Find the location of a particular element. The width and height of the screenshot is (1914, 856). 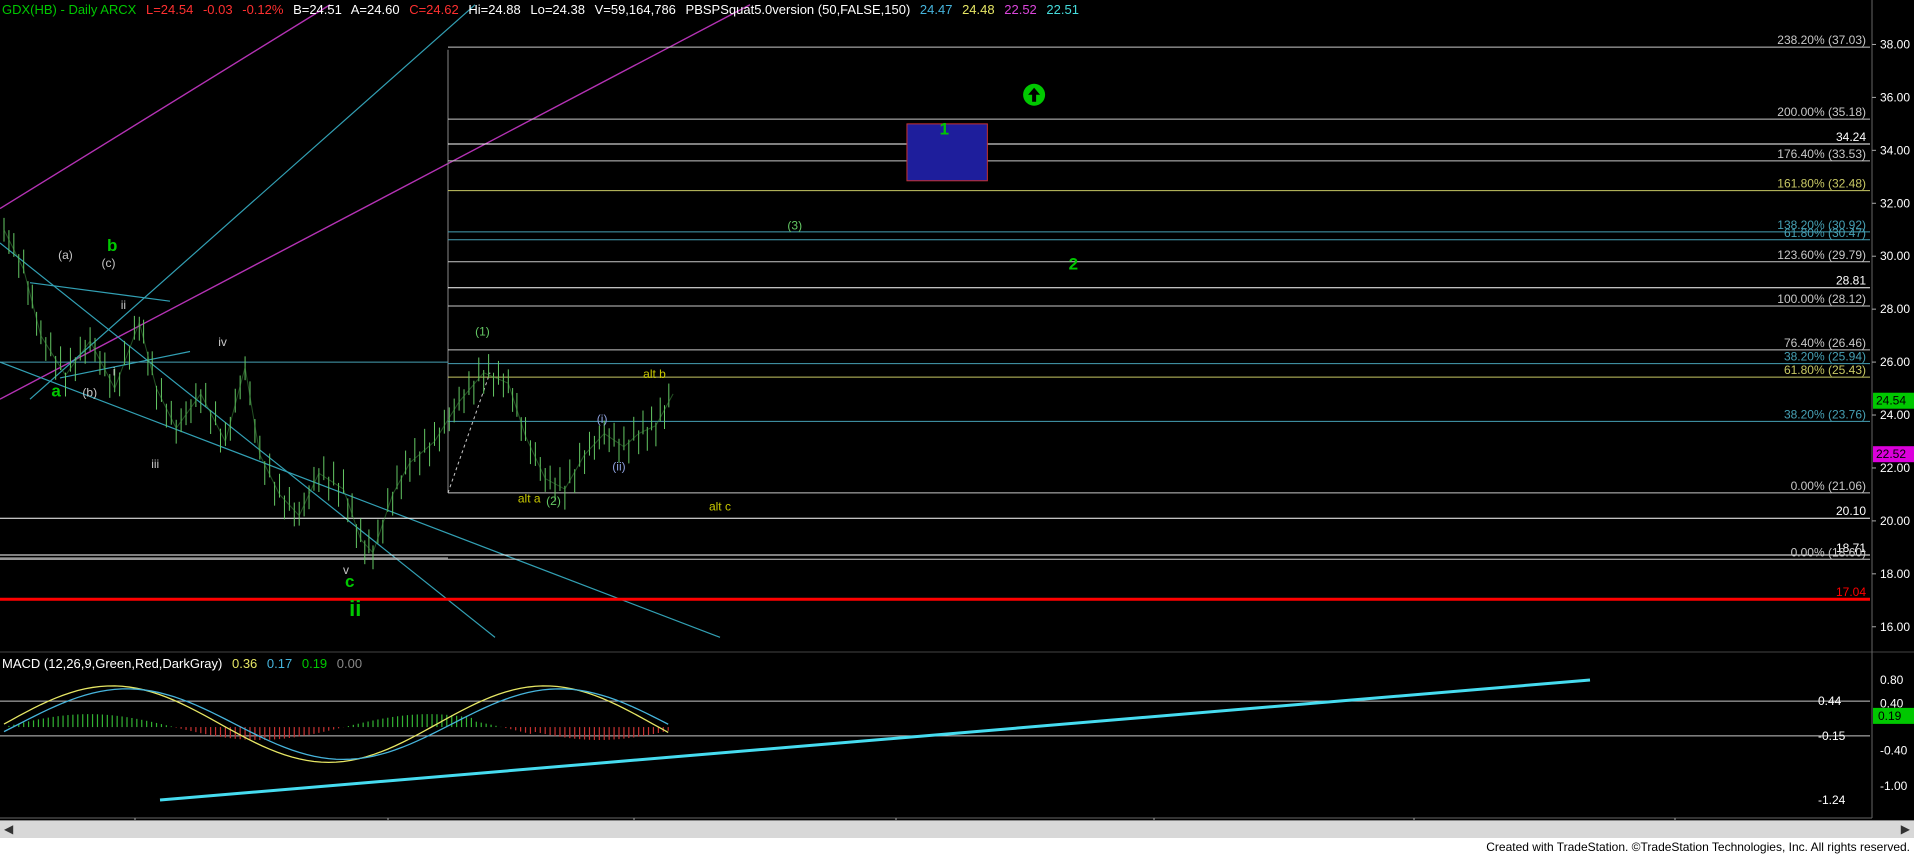

y-tick-label: 38.00 is located at coordinates (1895, 44).